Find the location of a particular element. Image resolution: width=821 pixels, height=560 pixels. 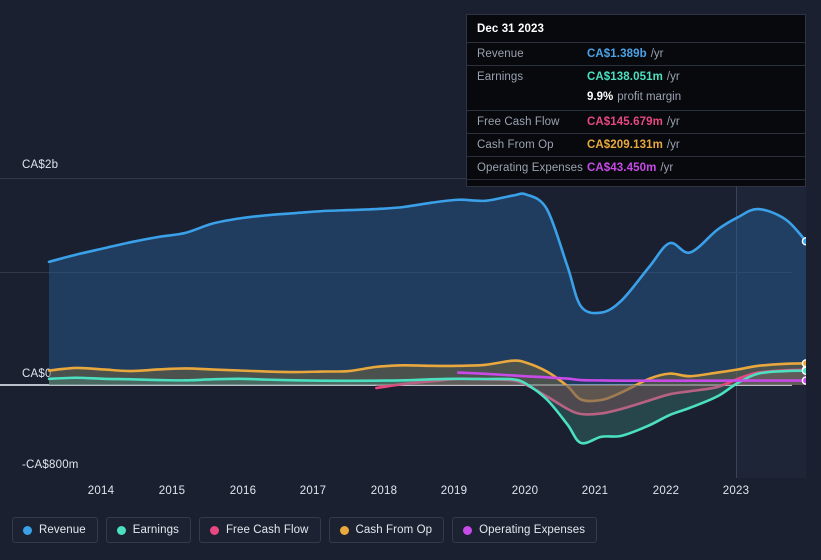

legend-label-revenue: Revenue is located at coordinates (62, 530).